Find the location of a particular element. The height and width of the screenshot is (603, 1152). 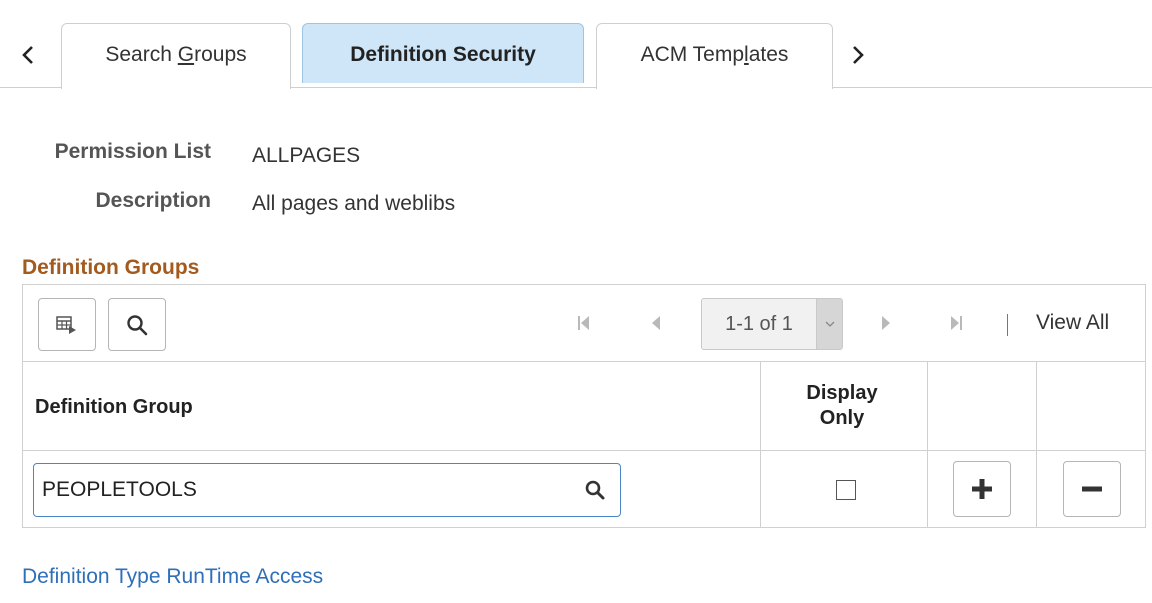

search-icon is located at coordinates (137, 324).